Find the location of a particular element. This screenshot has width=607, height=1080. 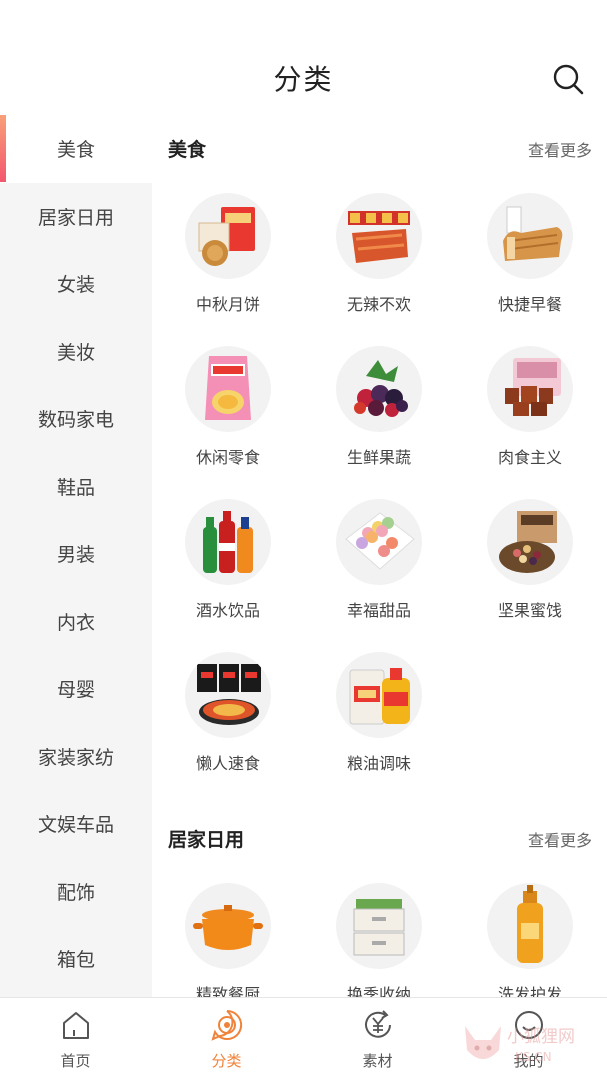

sidebar-item-label: 美妆 is located at coordinates (75, 352).